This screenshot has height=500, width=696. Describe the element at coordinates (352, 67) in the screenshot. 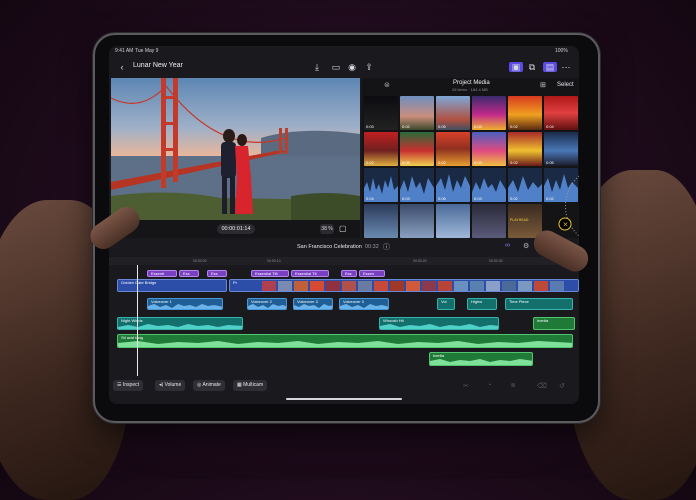

I see `voiceover-icon: ◉` at that location.